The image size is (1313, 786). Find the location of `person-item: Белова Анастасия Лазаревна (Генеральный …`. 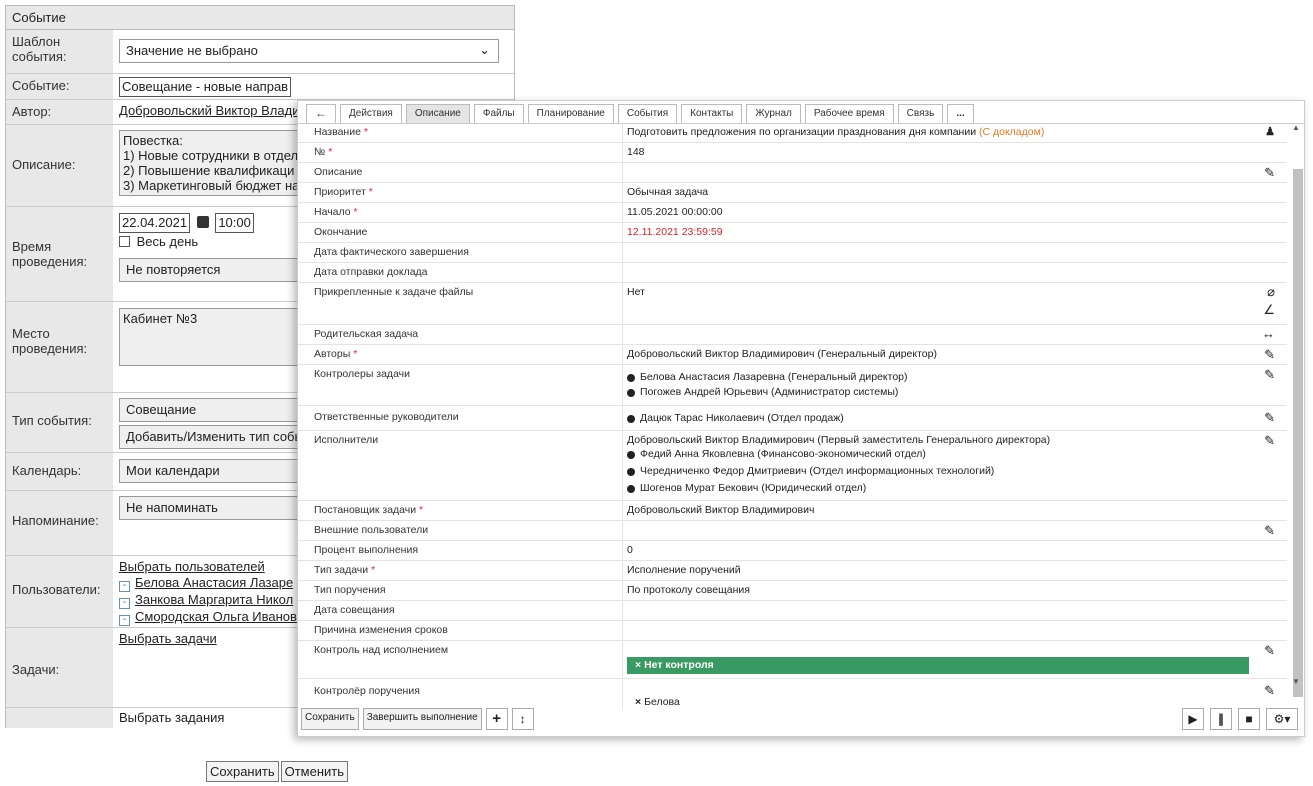

person-item: Белова Анастасия Лазаревна (Генеральный … is located at coordinates (954, 377).